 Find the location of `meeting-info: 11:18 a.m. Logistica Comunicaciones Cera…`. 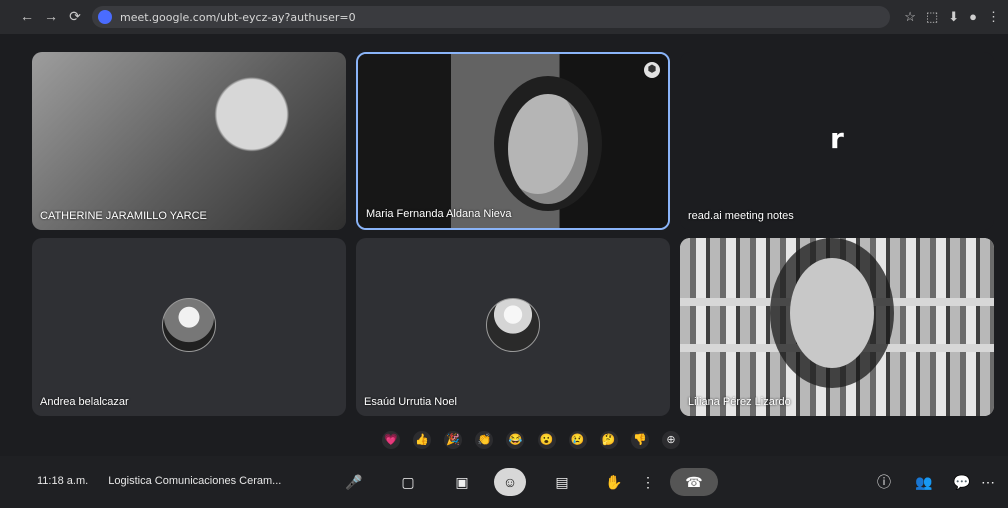

meeting-info: 11:18 a.m. Logistica Comunicaciones Cera… is located at coordinates (159, 481).